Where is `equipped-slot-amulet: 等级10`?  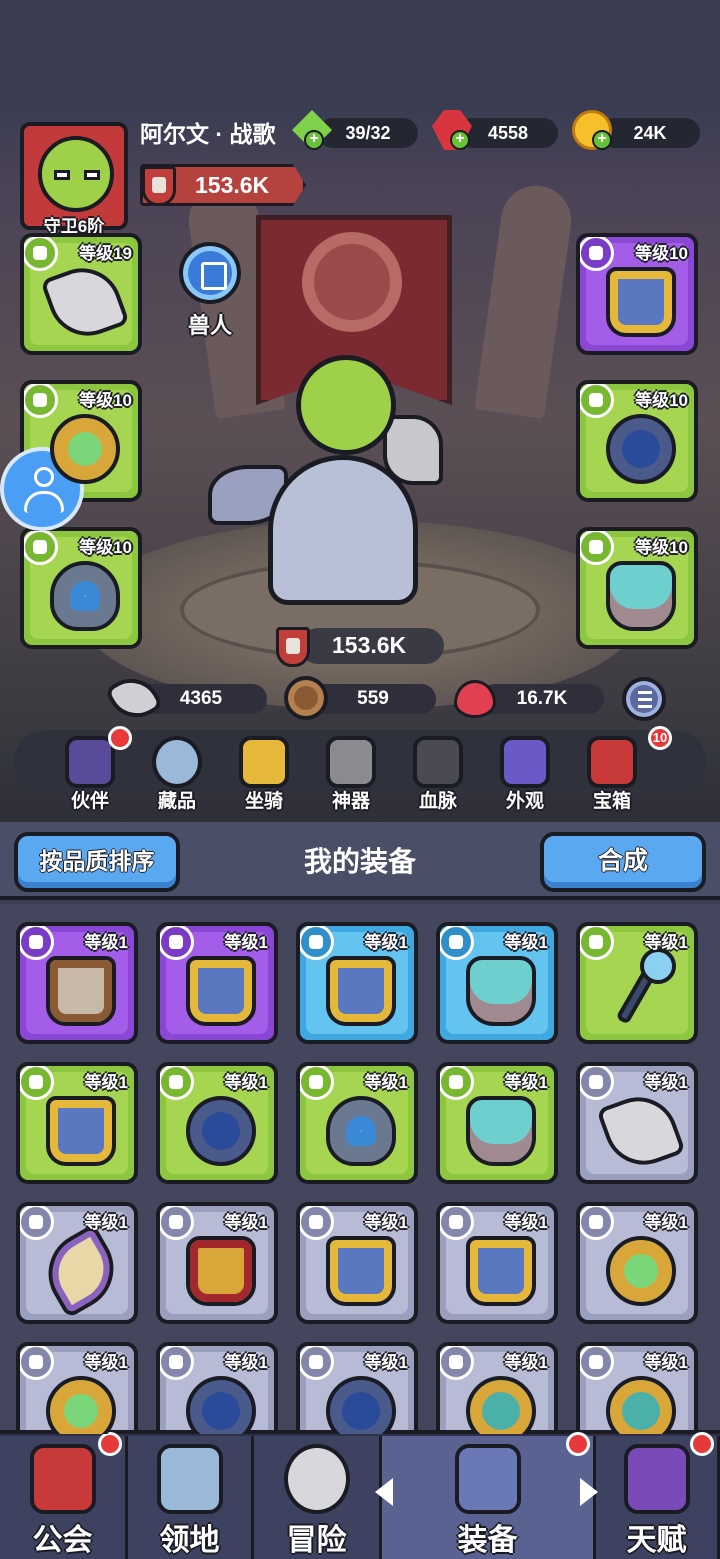 equipped-slot-amulet: 等级10 is located at coordinates (81, 588).